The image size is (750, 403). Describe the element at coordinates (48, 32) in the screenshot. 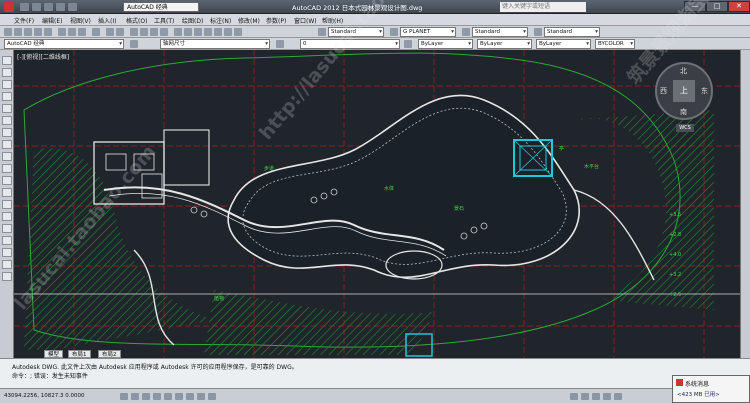

I see `preview-icon` at that location.